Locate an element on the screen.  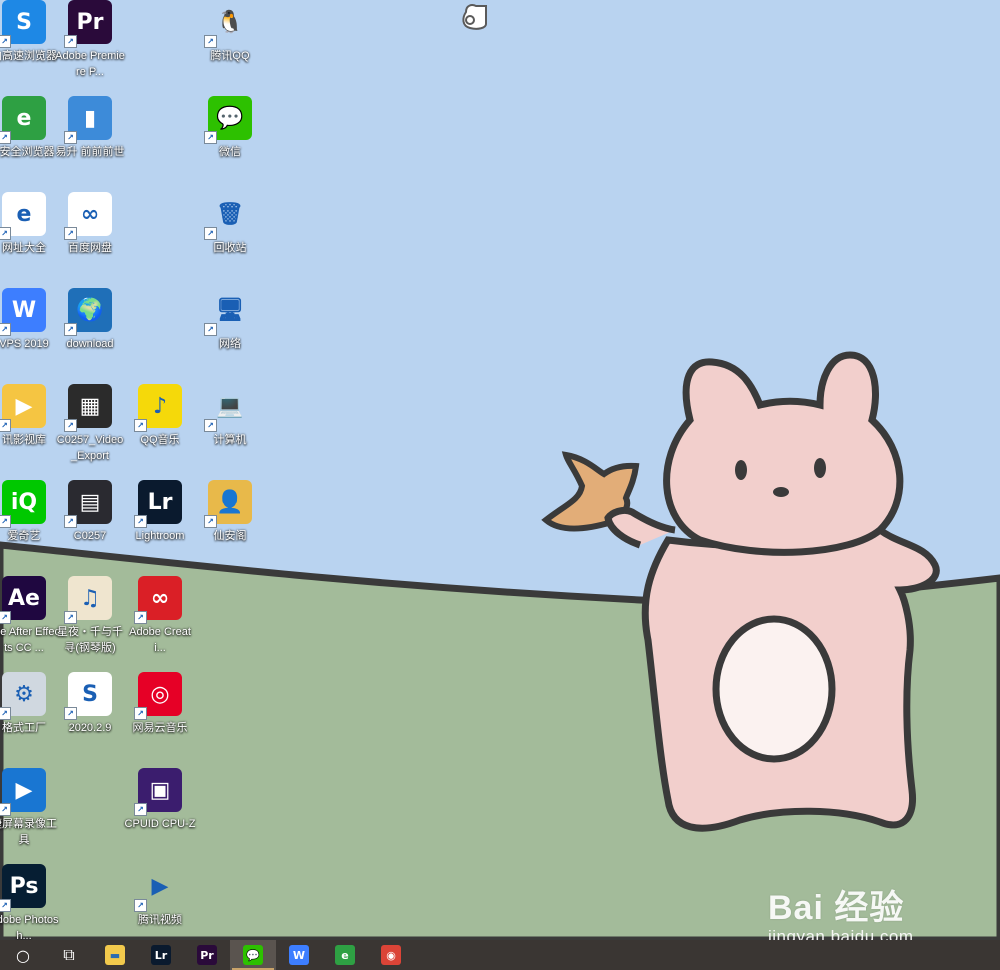
shortcut-label: 捷屏幕录像工具 is located at coordinates (28, 832).